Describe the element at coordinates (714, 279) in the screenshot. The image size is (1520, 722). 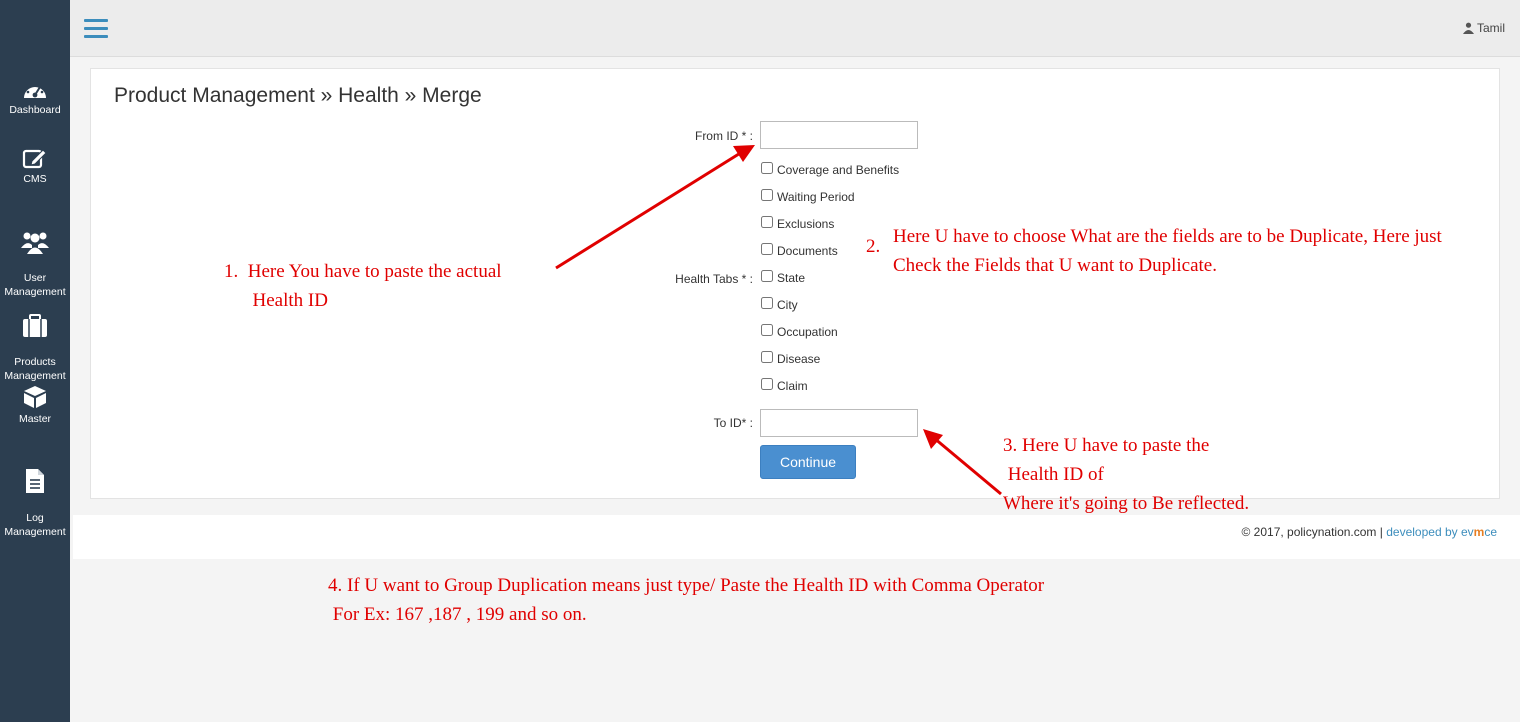
I see `health-tabs-label: Health Tabs * :` at that location.